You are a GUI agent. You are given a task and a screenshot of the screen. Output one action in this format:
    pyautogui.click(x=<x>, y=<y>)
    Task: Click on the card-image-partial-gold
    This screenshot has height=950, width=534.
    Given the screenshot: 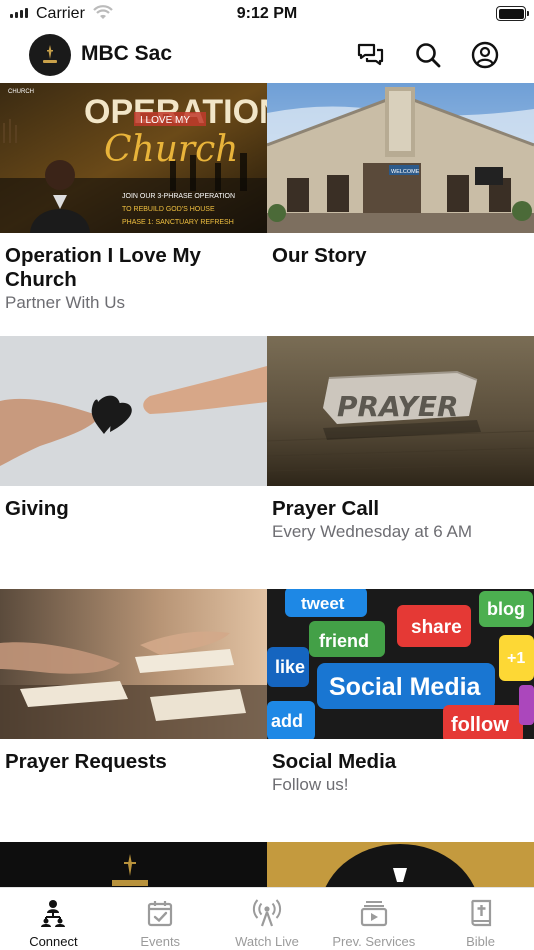 What is the action you would take?
    pyautogui.click(x=400, y=864)
    